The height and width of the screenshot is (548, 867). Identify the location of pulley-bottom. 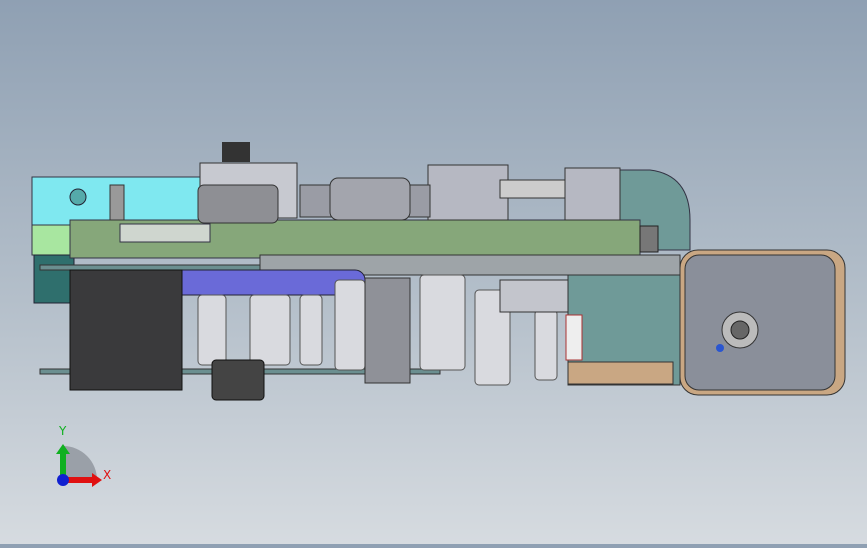
(238, 380).